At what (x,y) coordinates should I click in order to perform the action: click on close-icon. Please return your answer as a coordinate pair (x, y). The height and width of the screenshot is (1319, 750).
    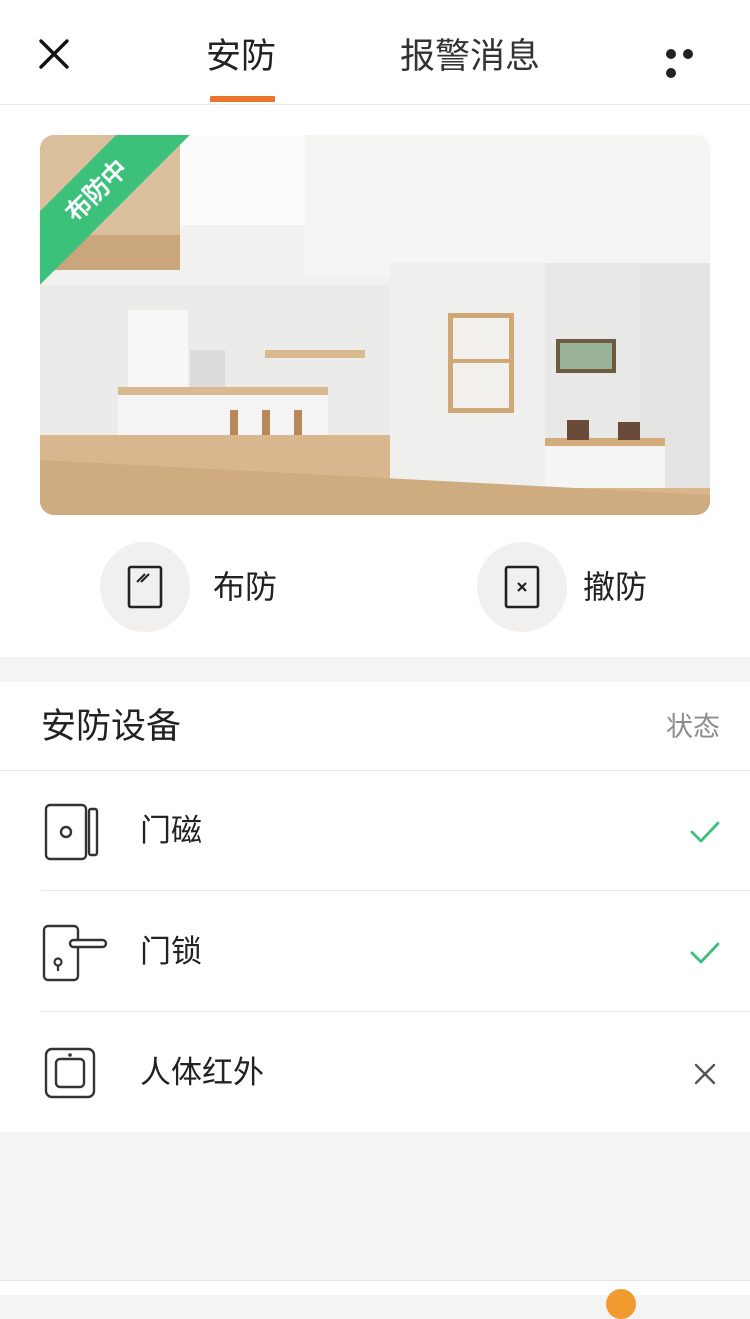
    Looking at the image, I should click on (54, 54).